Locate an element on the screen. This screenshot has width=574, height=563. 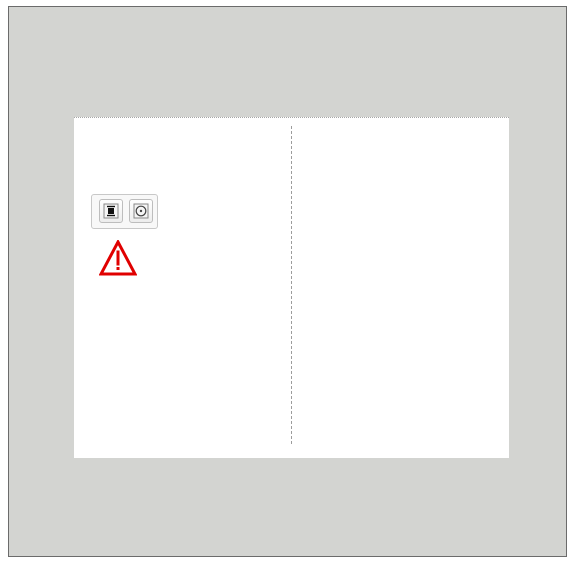
warning-triangle-icon is located at coordinates (118, 258).